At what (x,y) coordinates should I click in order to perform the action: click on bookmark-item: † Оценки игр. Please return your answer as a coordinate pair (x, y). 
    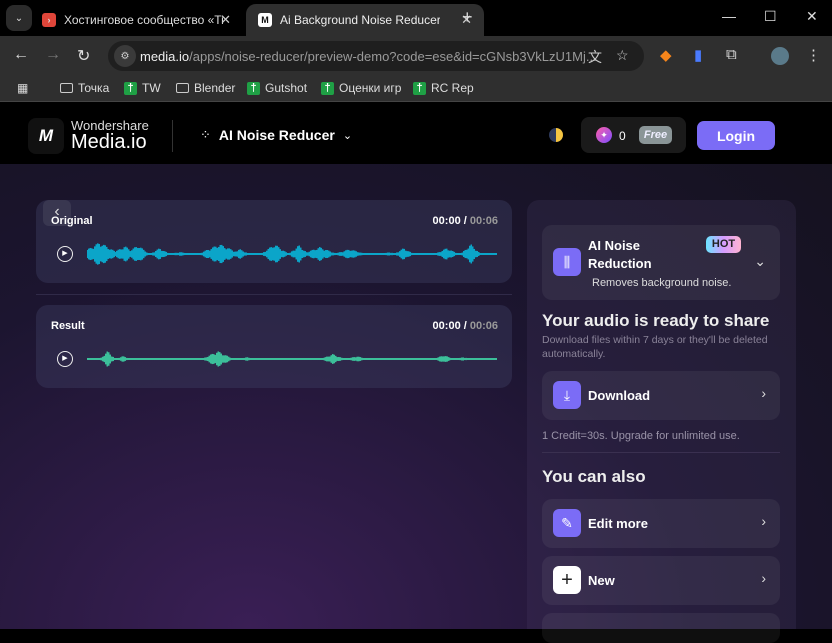
    Looking at the image, I should click on (361, 88).